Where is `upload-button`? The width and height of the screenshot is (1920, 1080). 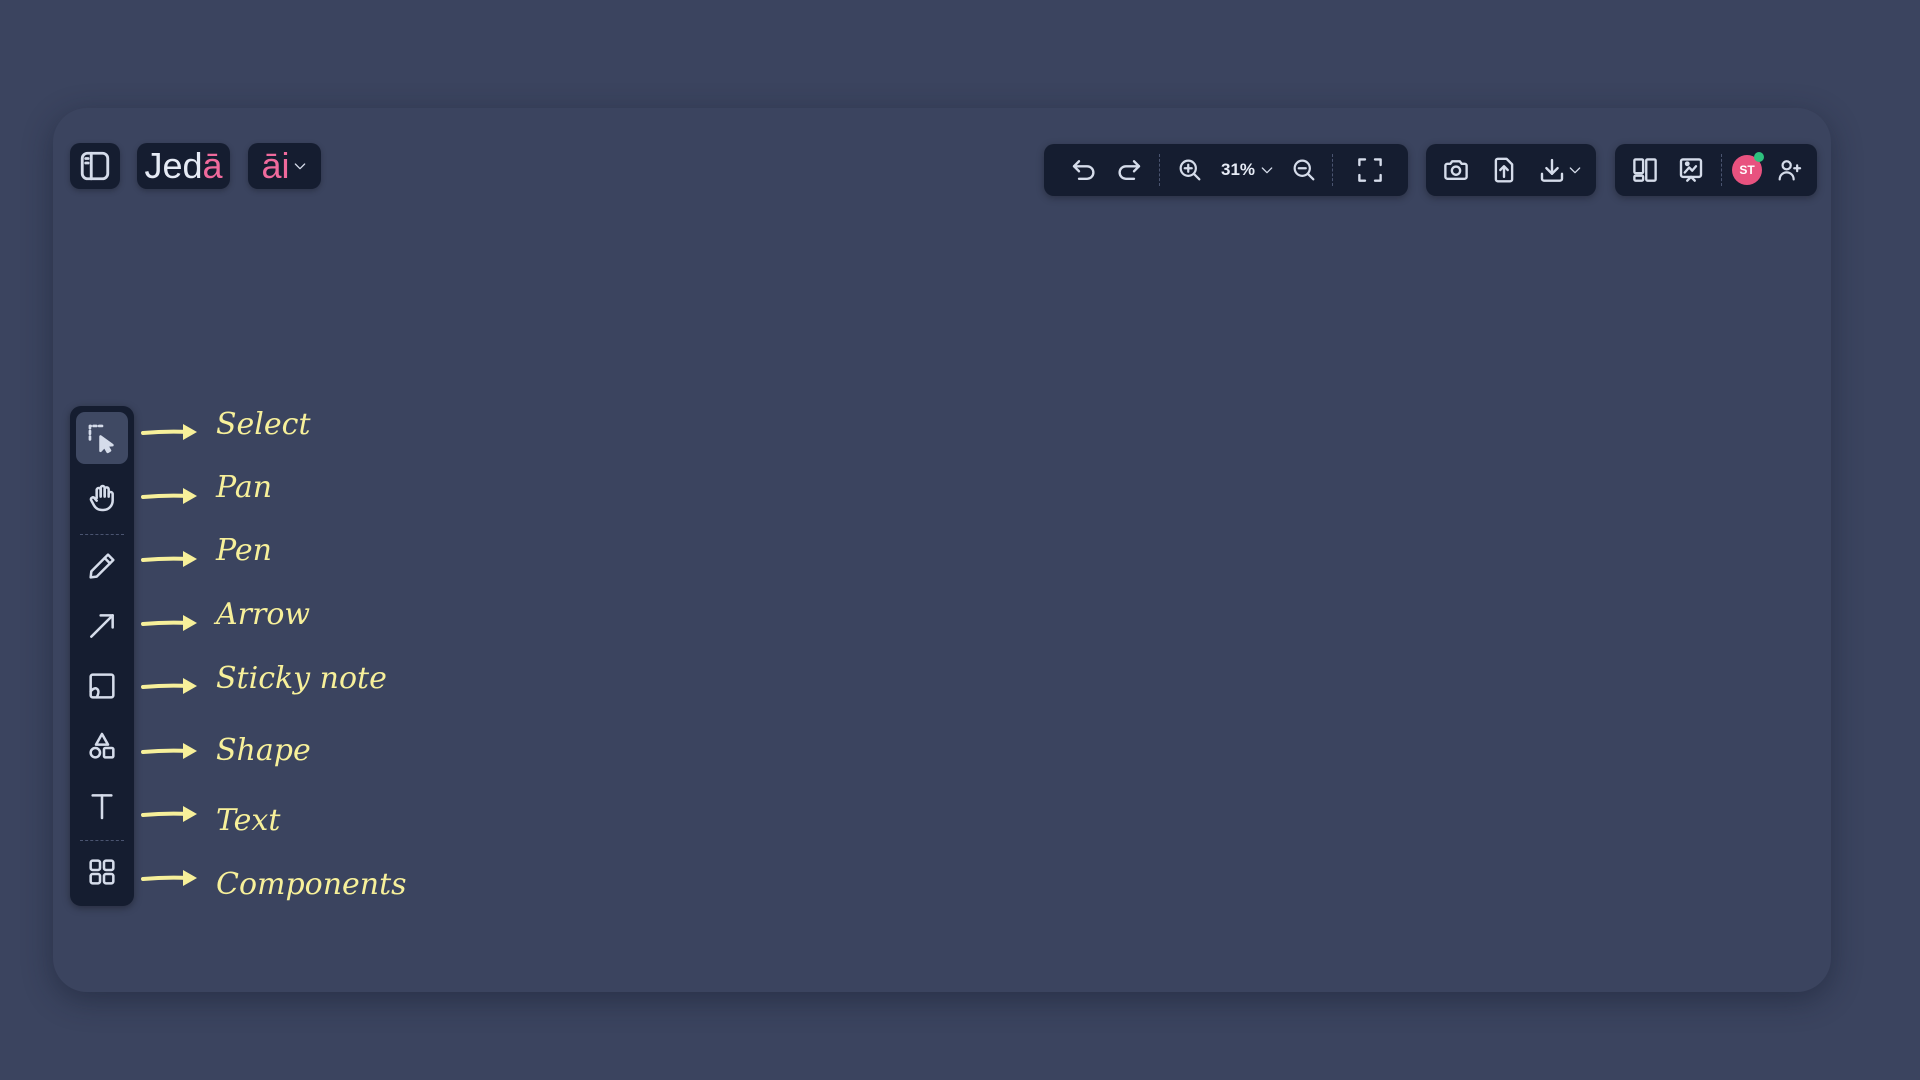 upload-button is located at coordinates (1504, 170).